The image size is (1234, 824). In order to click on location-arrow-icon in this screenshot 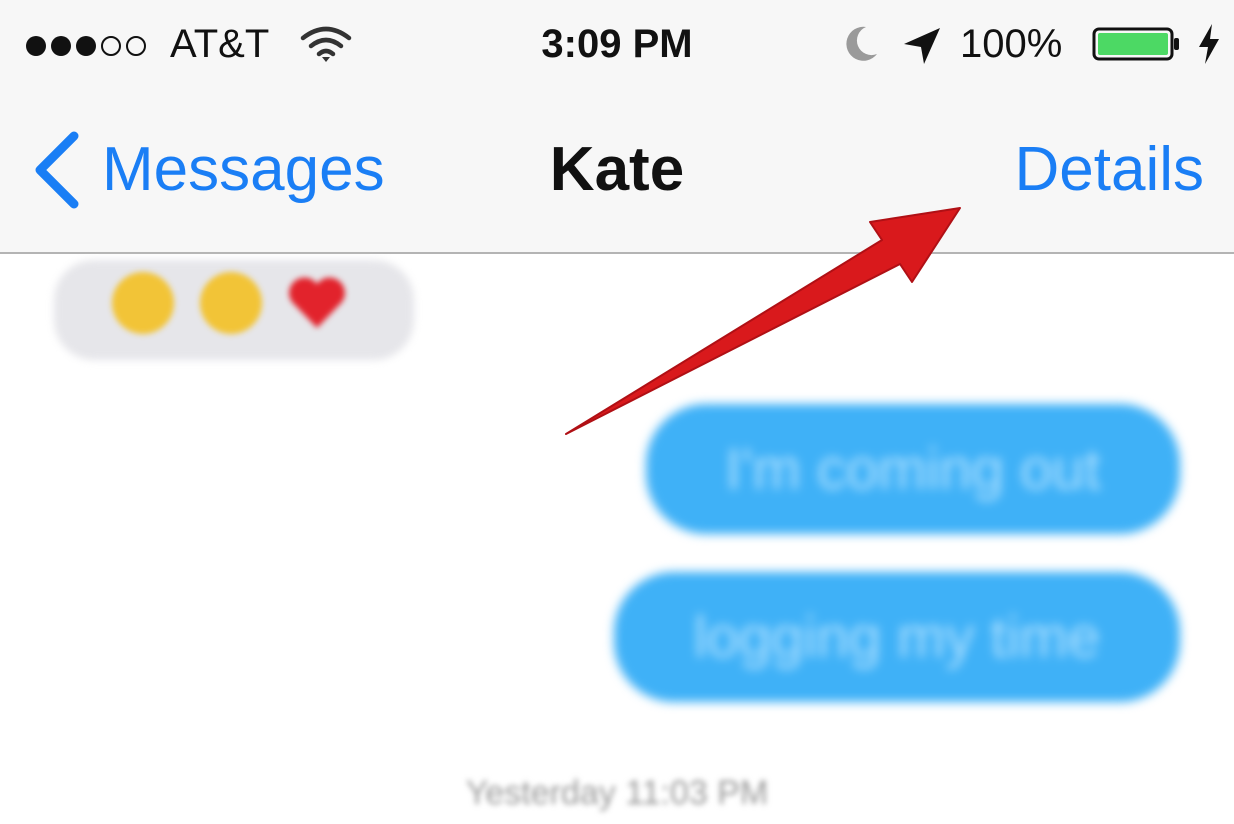, I will do `click(922, 46)`.